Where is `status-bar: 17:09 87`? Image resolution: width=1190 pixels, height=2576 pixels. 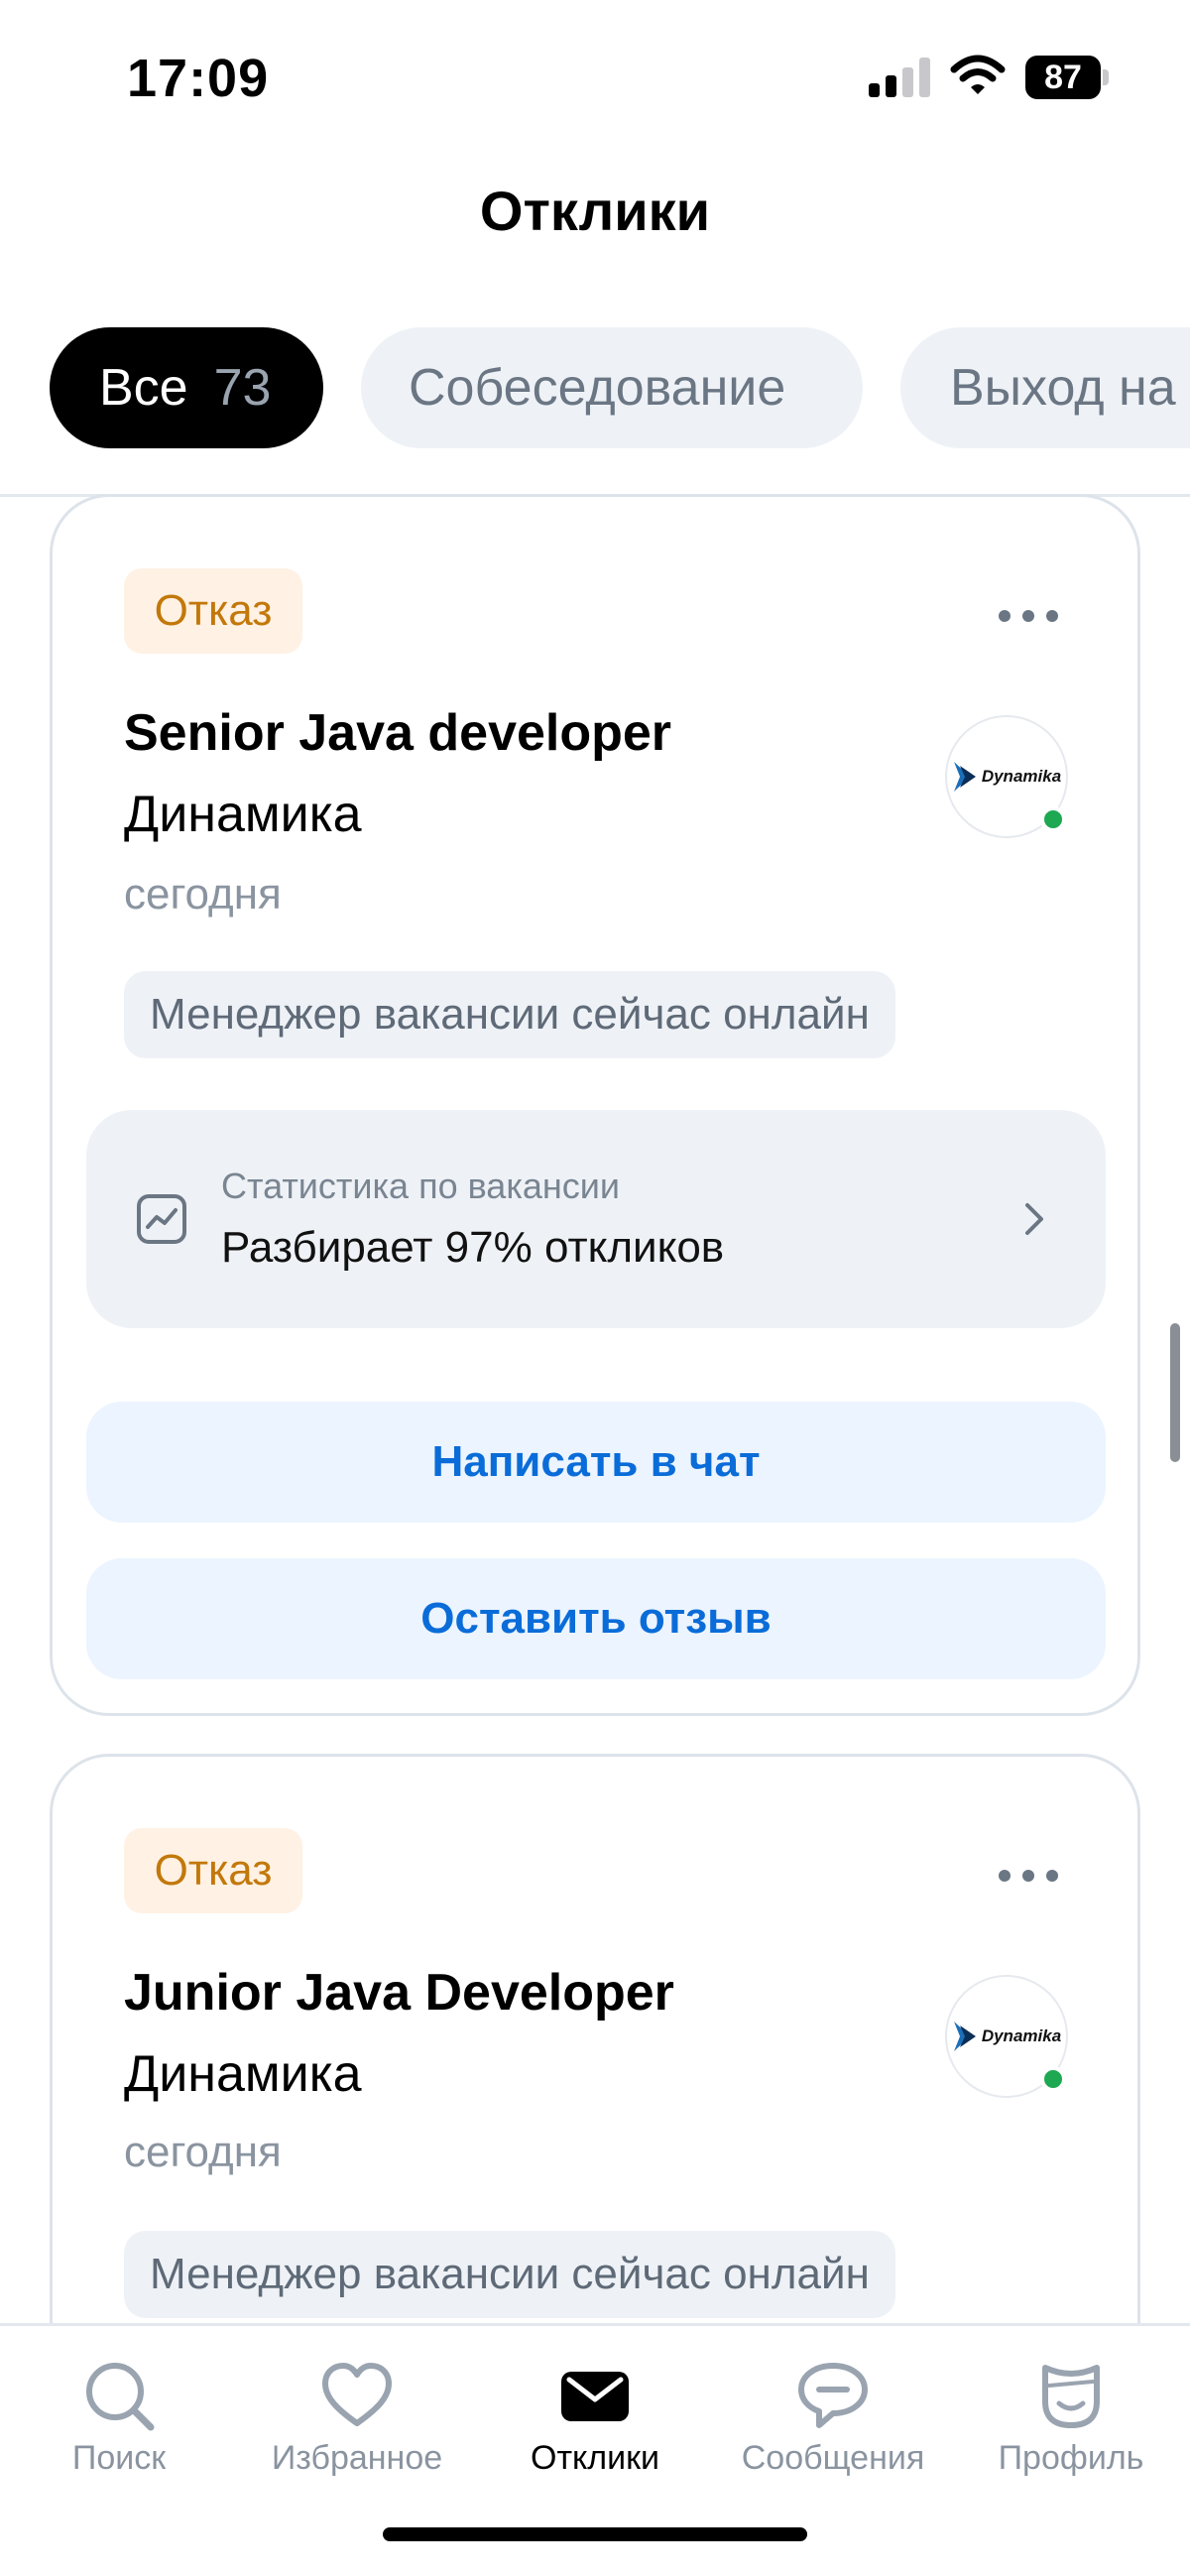 status-bar: 17:09 87 is located at coordinates (595, 74).